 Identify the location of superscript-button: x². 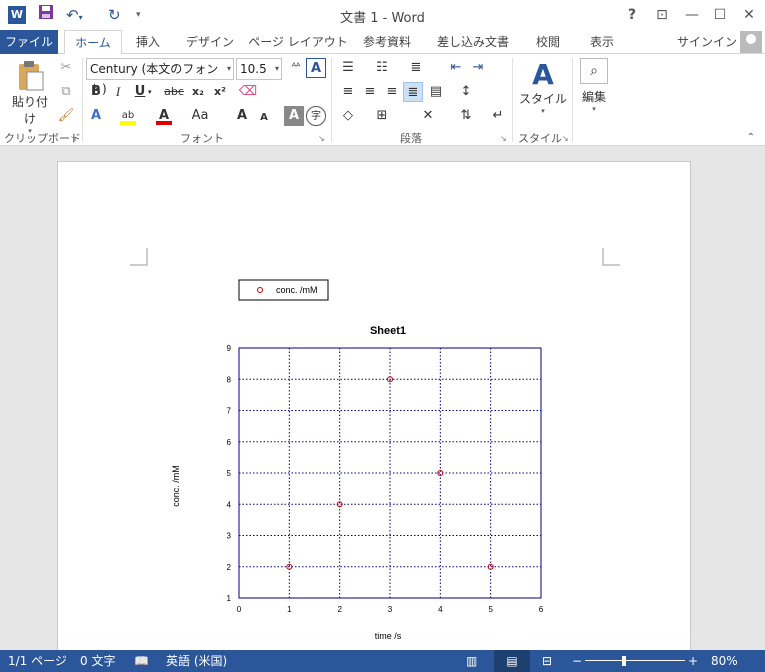
(220, 92).